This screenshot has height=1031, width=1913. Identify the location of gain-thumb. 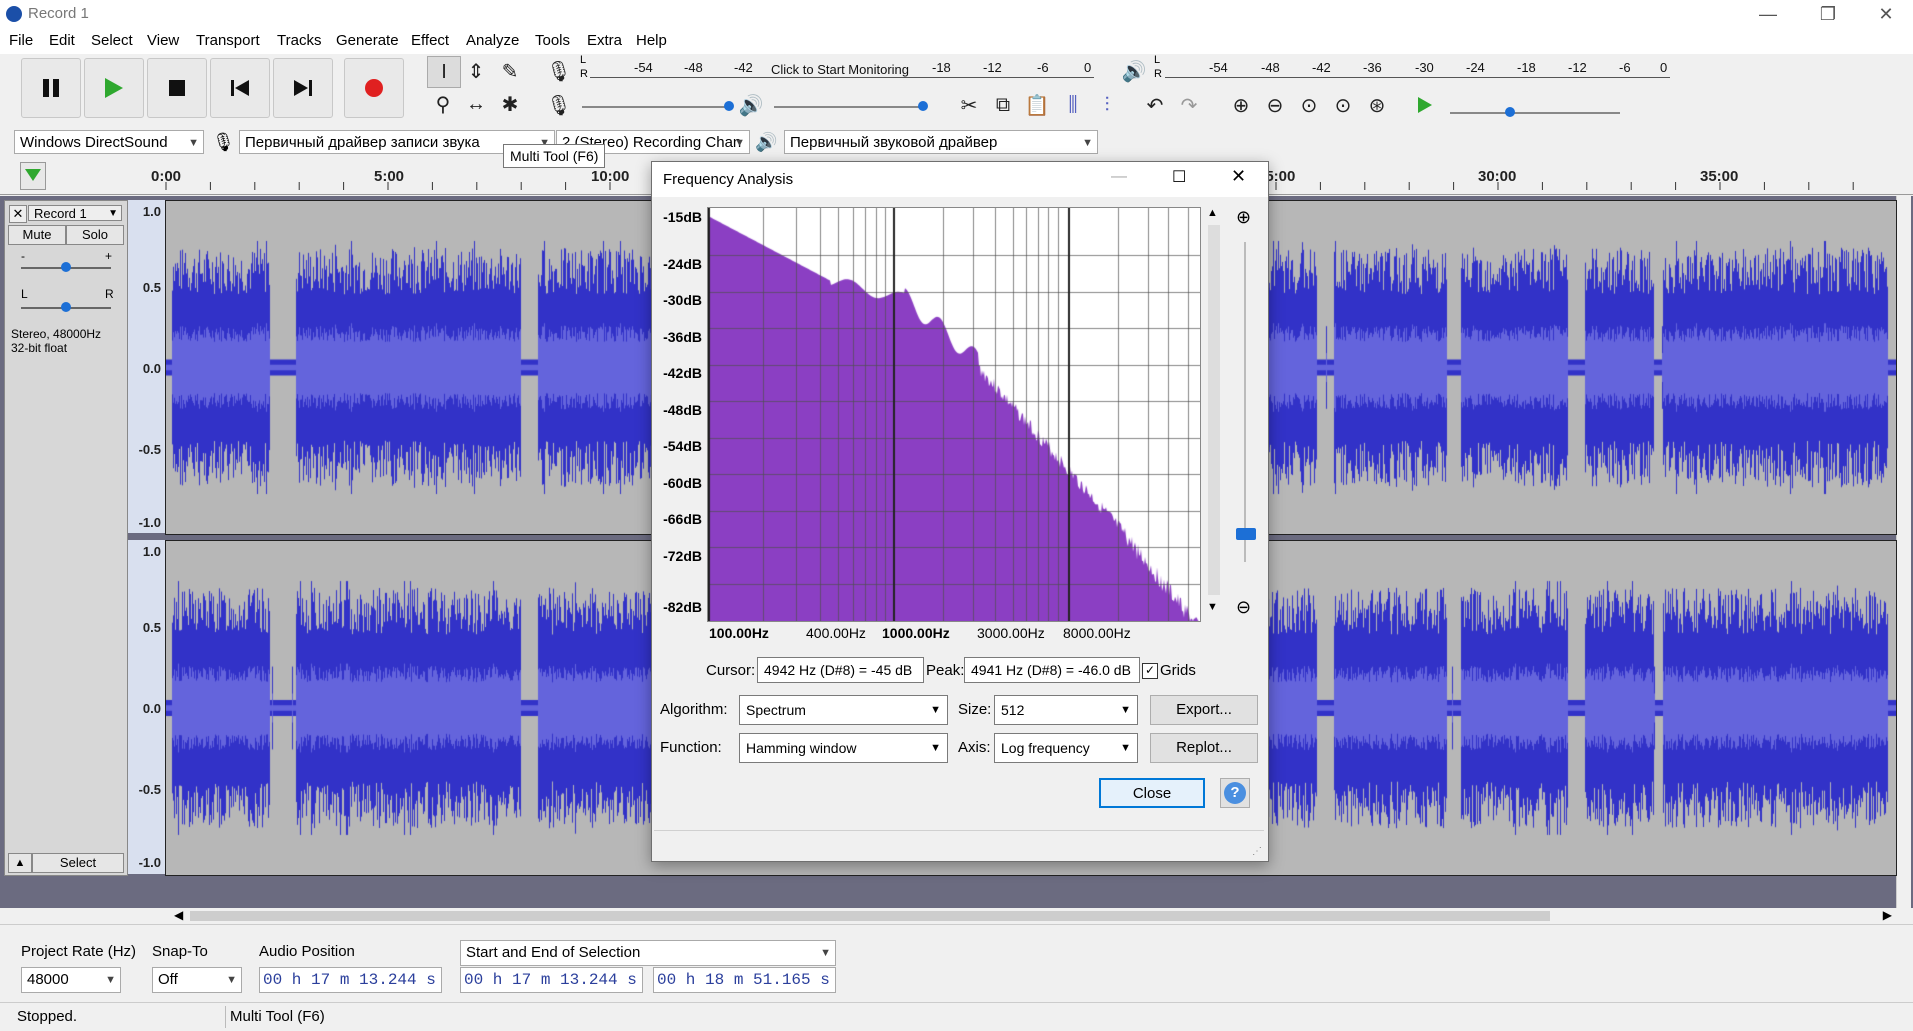
(66, 267).